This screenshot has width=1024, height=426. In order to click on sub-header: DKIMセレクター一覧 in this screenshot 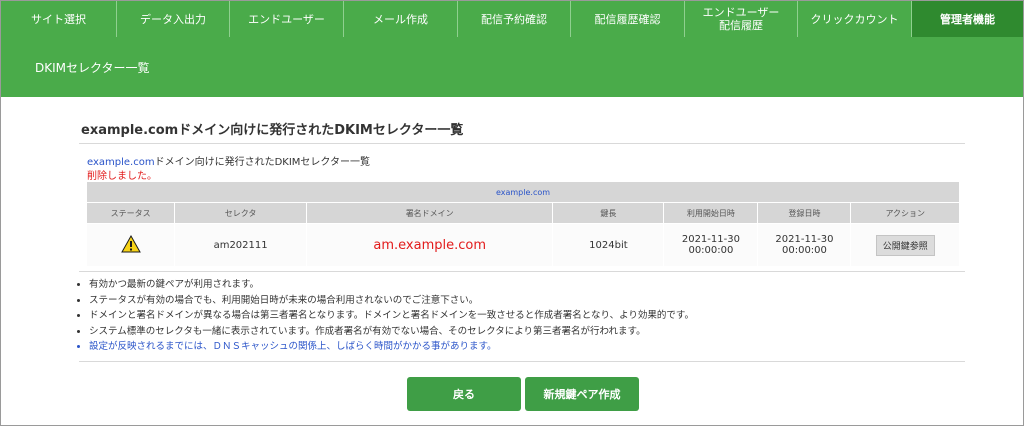, I will do `click(512, 67)`.